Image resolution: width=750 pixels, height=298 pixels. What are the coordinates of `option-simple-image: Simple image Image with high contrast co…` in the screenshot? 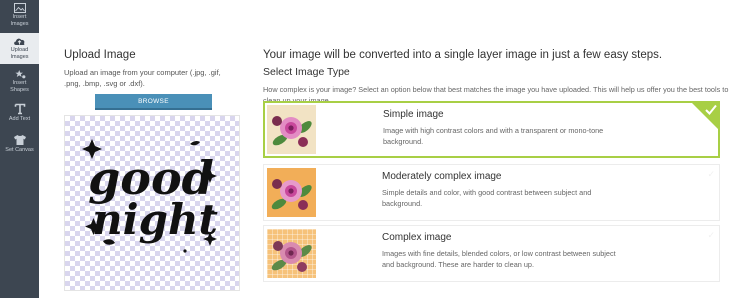 It's located at (491, 129).